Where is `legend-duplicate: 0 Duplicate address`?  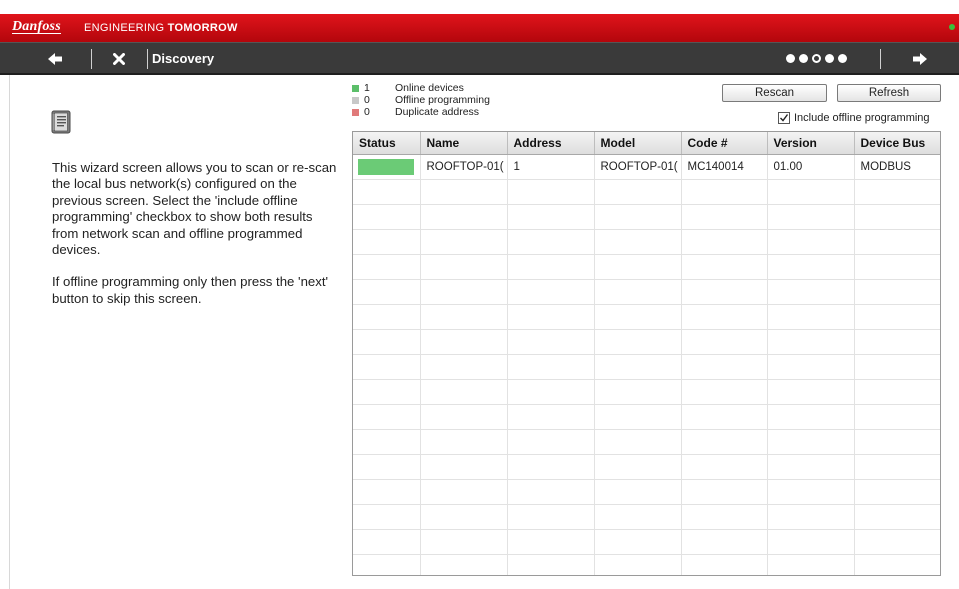
legend-duplicate: 0 Duplicate address is located at coordinates (421, 112).